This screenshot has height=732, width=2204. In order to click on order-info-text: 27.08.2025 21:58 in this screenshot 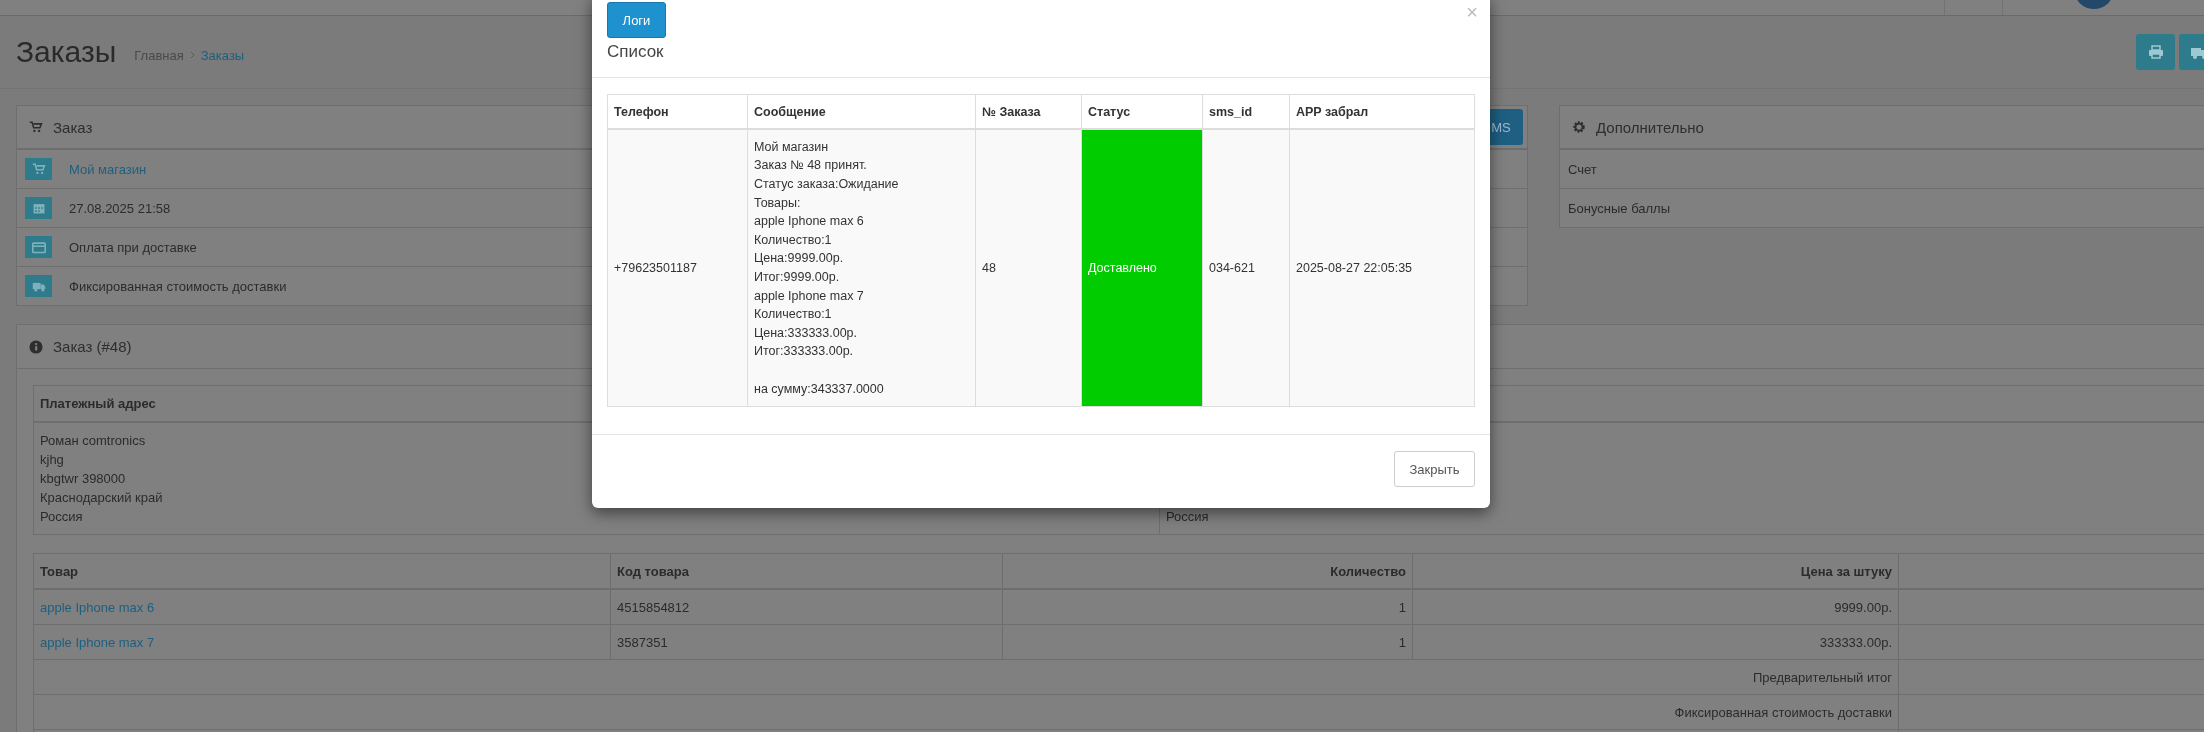, I will do `click(120, 208)`.